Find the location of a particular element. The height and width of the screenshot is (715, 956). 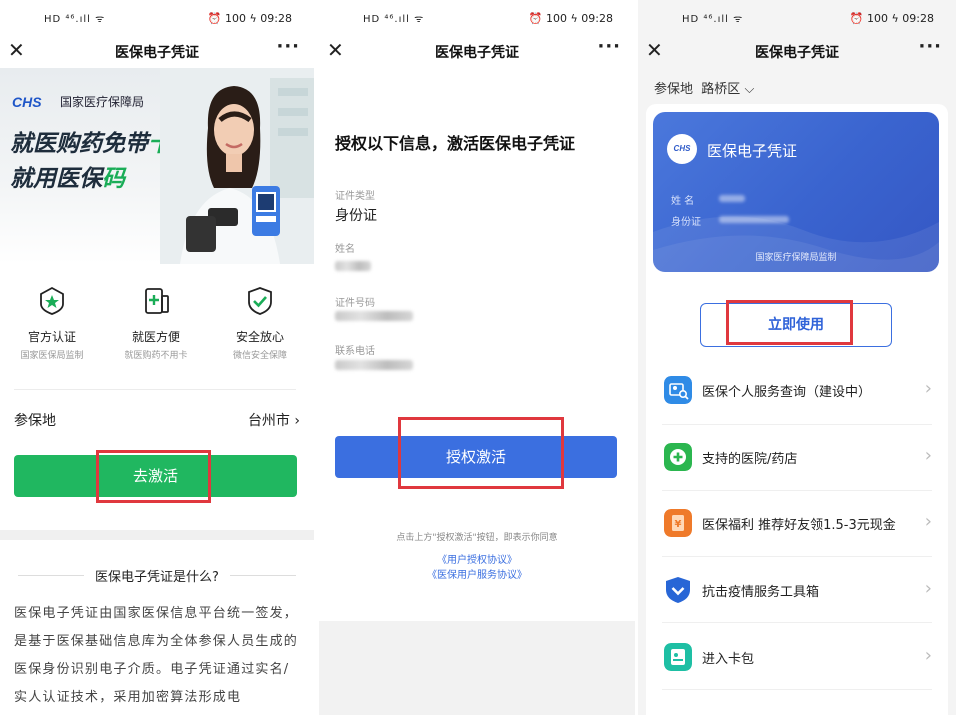

menu-label: 支持的医院/药店 is located at coordinates (750, 459).